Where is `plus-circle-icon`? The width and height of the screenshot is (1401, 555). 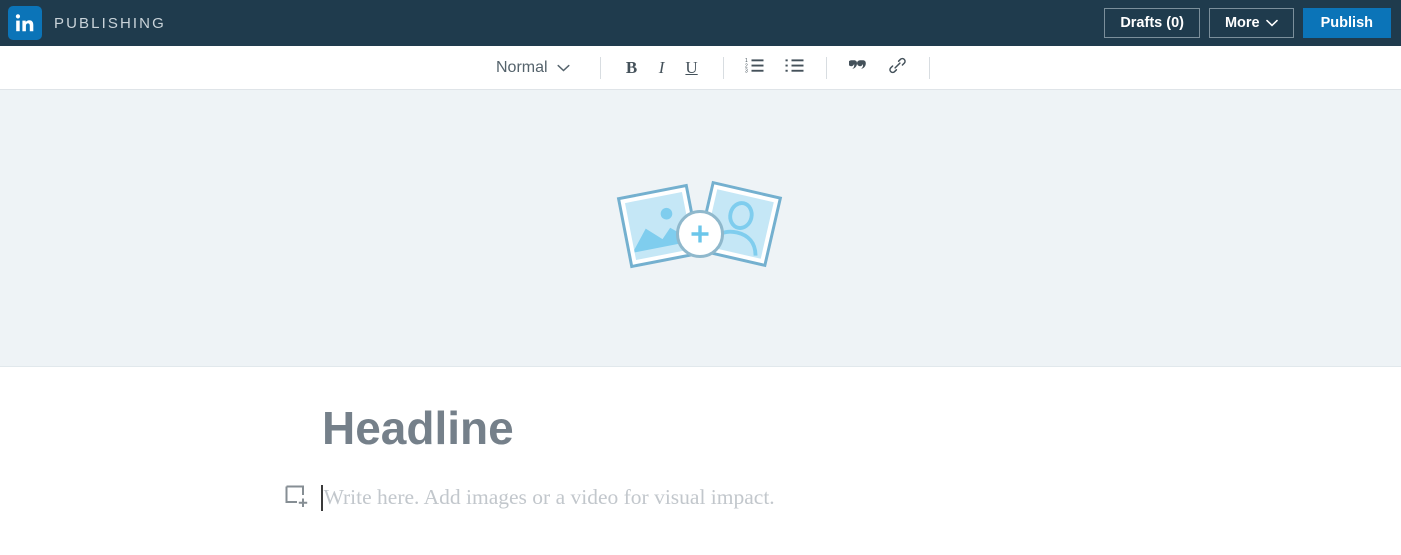
plus-circle-icon is located at coordinates (699, 234).